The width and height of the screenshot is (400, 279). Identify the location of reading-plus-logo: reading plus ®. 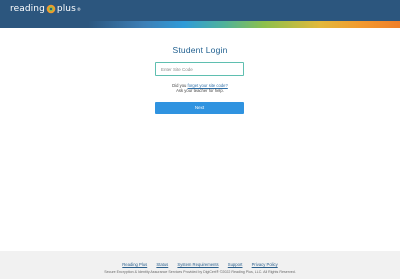
(45, 9).